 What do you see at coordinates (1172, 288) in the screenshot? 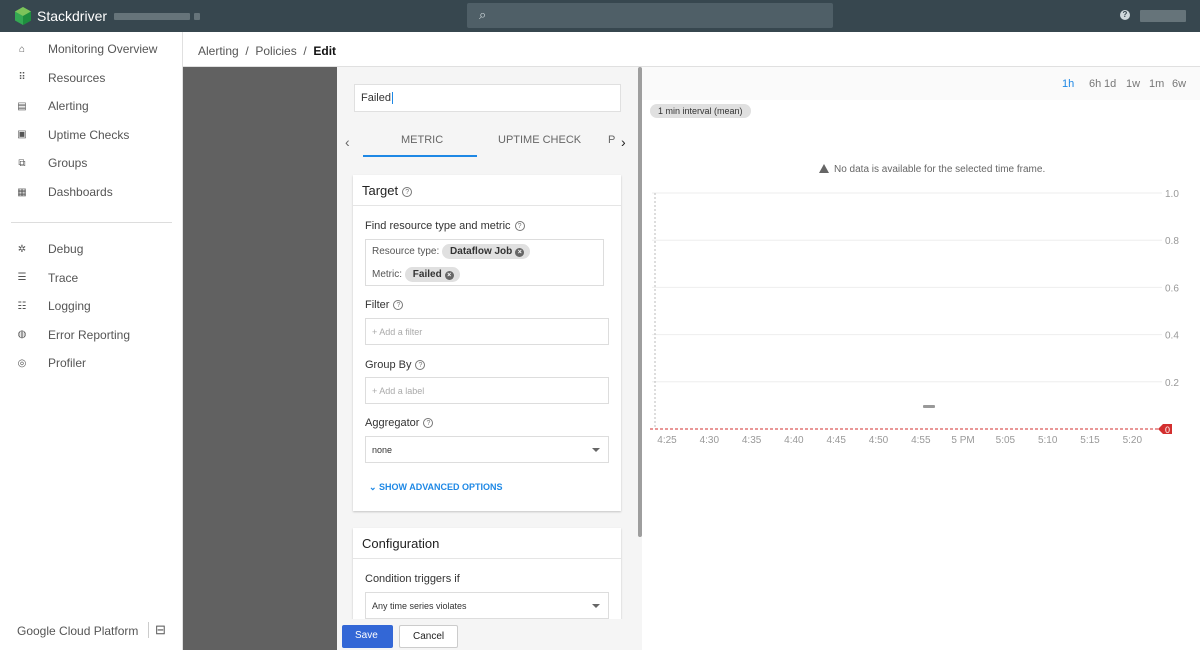
I see `y-tick-label: 0.6` at bounding box center [1172, 288].